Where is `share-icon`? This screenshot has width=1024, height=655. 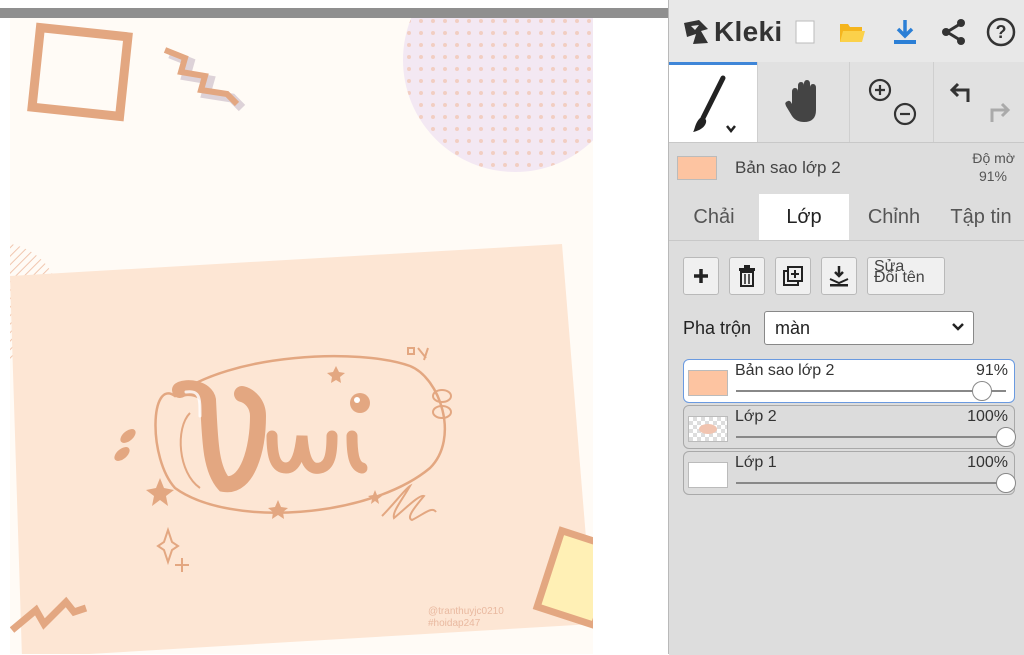
share-icon is located at coordinates (953, 32).